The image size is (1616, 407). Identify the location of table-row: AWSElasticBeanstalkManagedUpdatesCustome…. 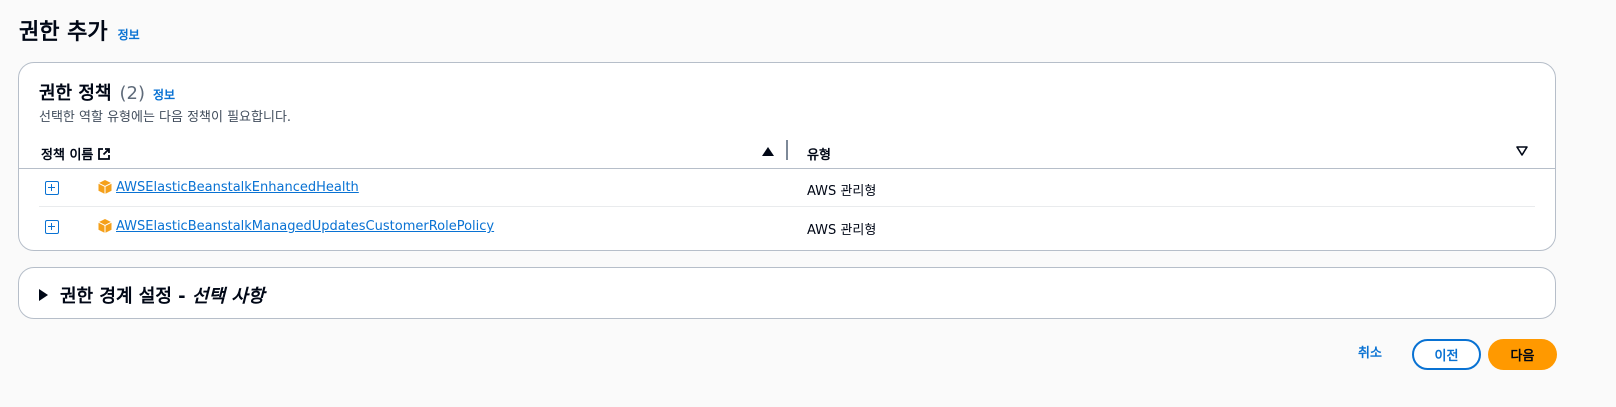
(787, 227).